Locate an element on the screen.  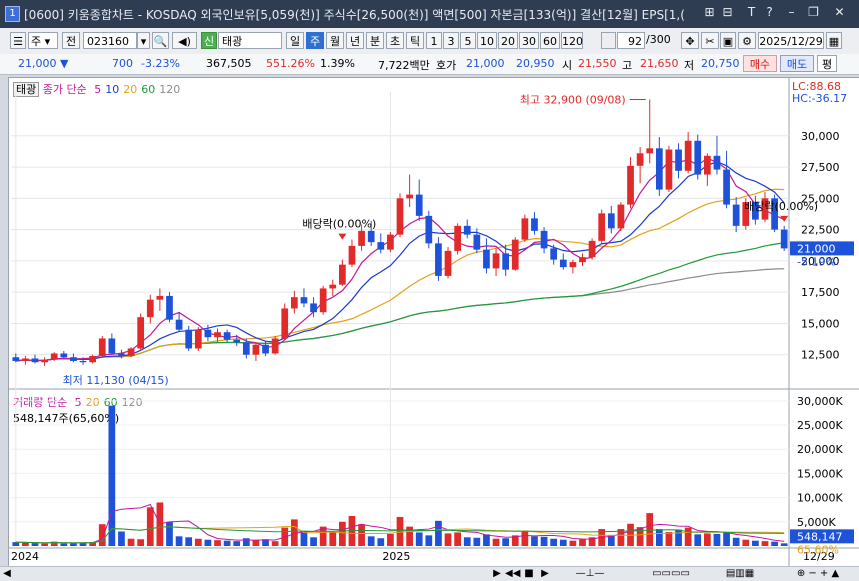
sound-icon: ◀) is located at coordinates (184, 40).